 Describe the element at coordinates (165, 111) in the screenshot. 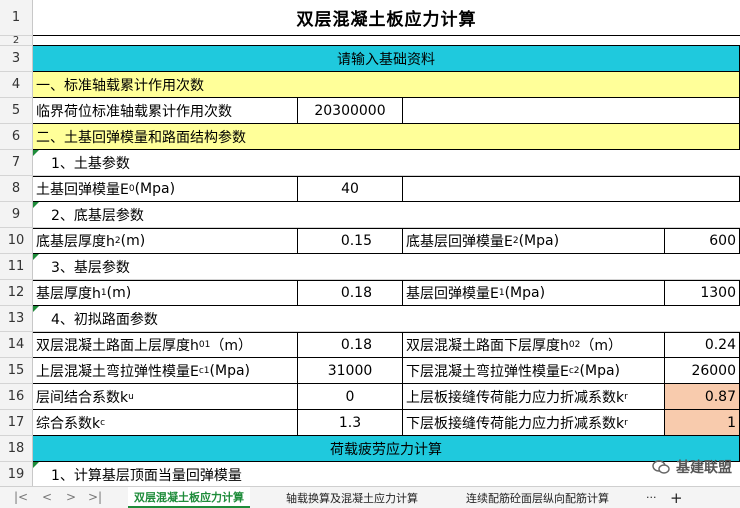

I see `label-cell: 临界荷位标准轴载累计作用次数` at that location.